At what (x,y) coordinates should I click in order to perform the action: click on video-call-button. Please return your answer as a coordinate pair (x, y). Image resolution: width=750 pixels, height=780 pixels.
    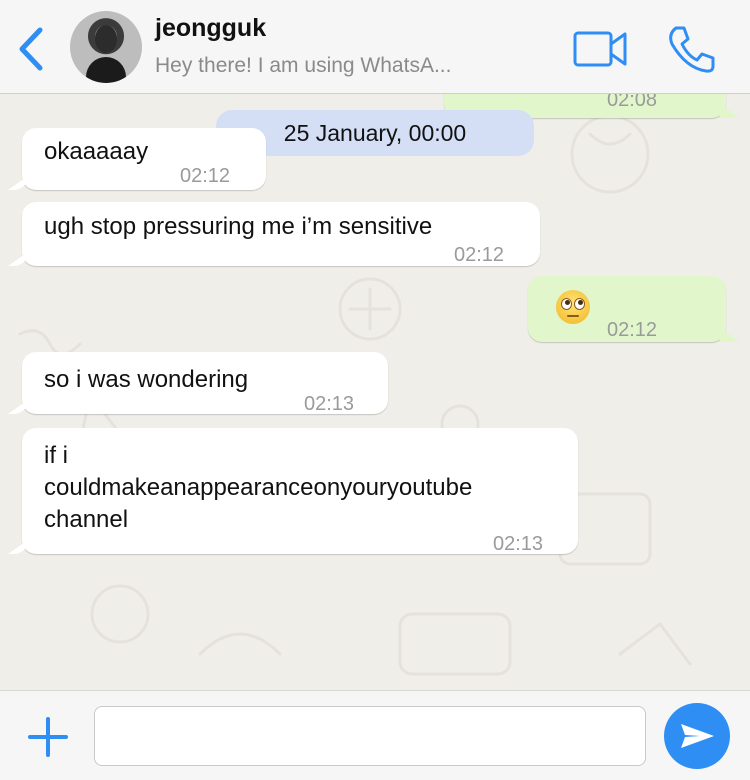
    Looking at the image, I should click on (600, 49).